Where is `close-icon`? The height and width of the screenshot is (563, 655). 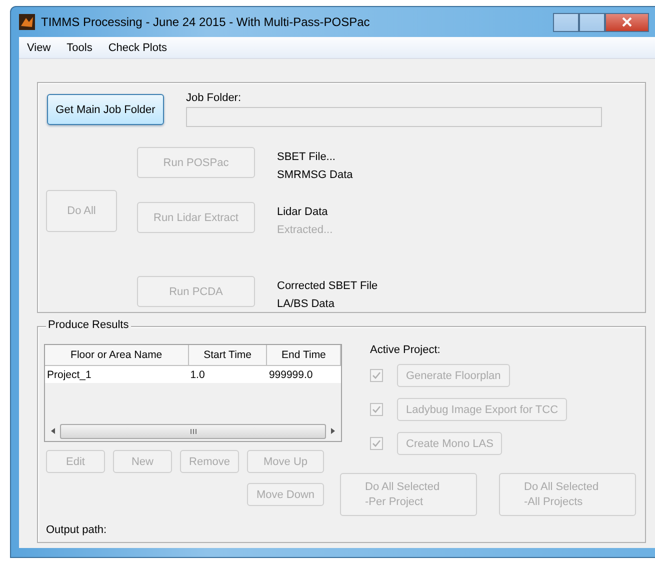 close-icon is located at coordinates (627, 22).